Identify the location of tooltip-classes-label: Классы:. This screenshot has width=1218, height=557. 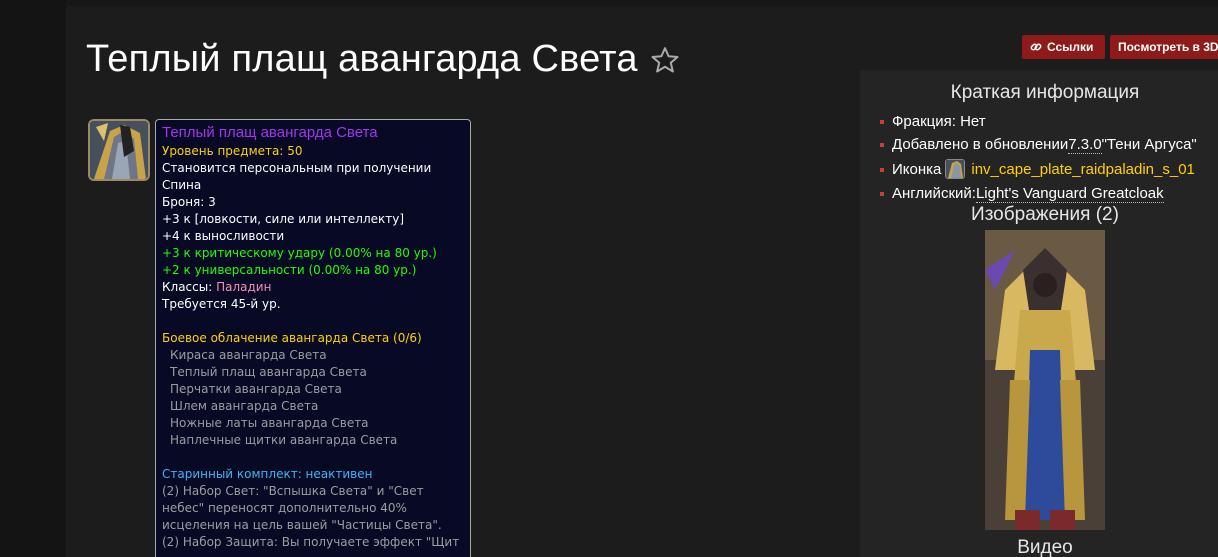
(189, 287).